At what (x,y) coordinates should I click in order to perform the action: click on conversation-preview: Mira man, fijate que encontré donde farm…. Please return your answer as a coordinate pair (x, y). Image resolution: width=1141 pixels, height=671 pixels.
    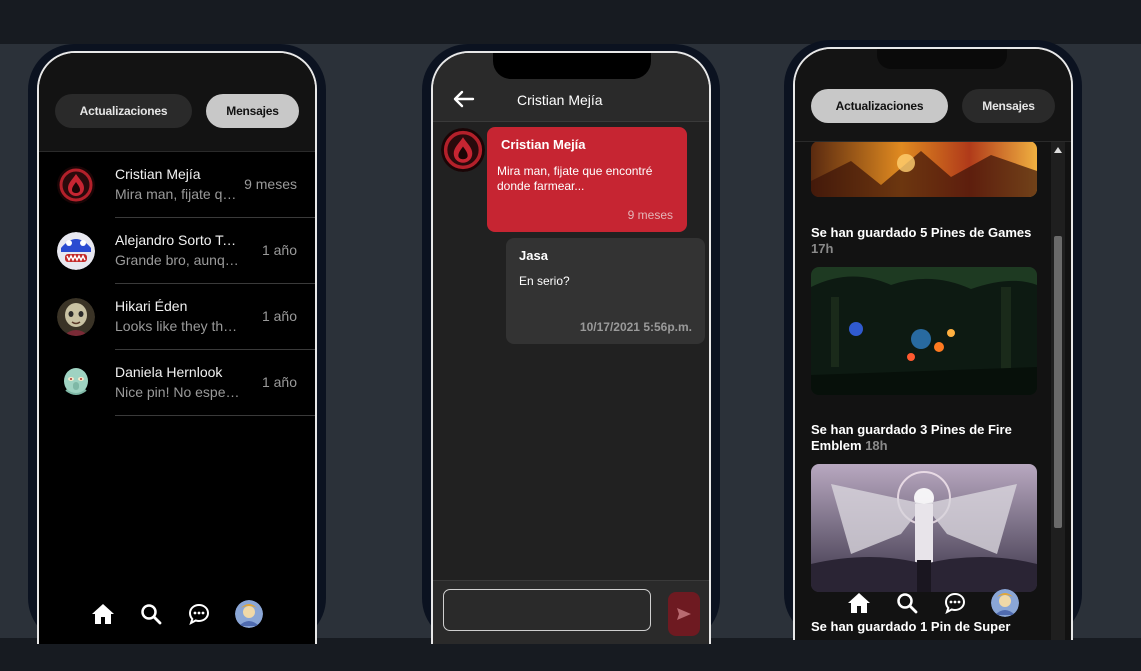
    Looking at the image, I should click on (177, 194).